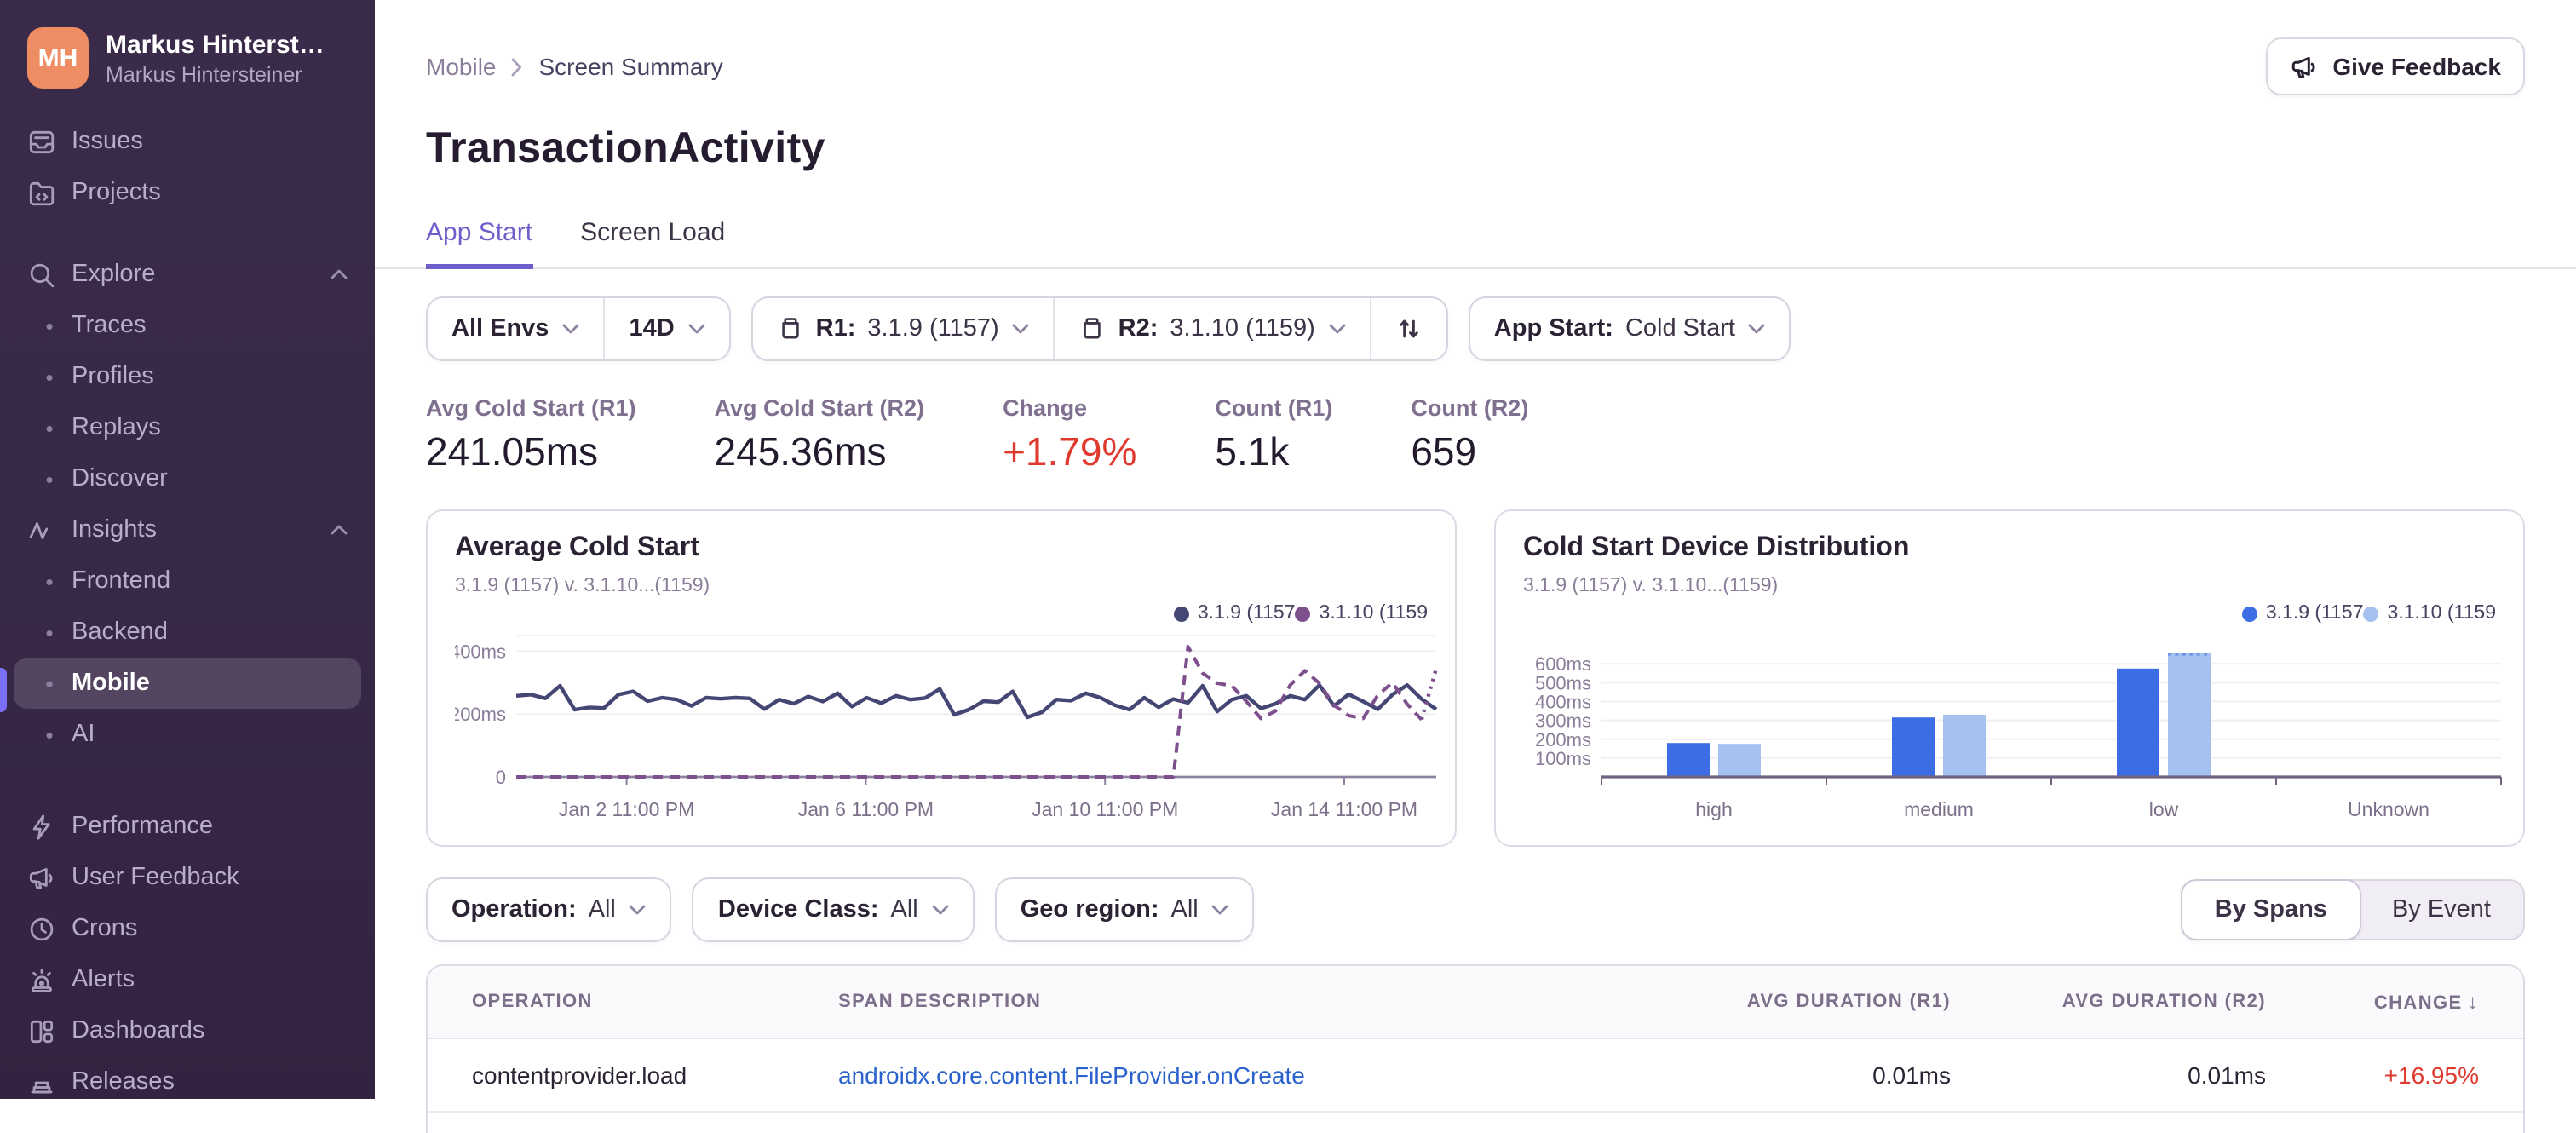  What do you see at coordinates (626, 148) in the screenshot?
I see `page-title: TransactionActivity` at bounding box center [626, 148].